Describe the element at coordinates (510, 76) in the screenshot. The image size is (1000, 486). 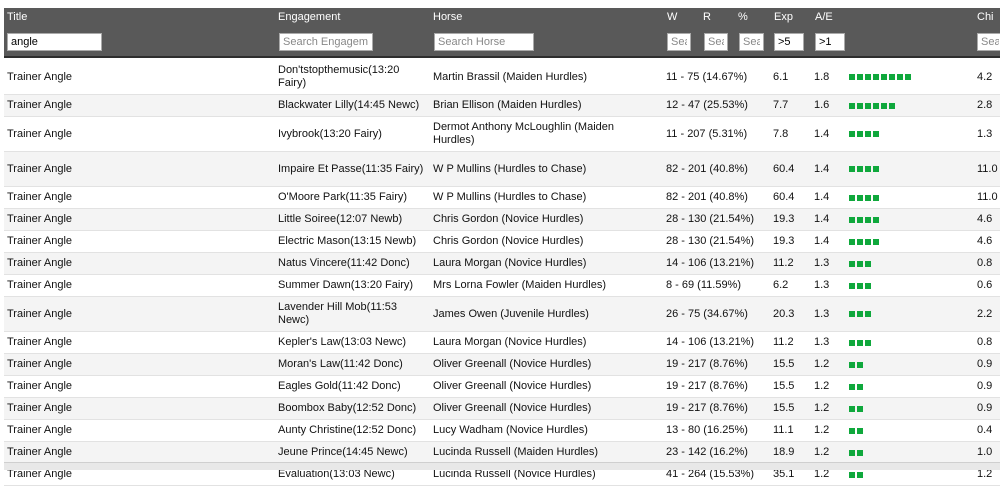
I see `row-horse: Martin Brassil (Maiden Hurdles)` at that location.